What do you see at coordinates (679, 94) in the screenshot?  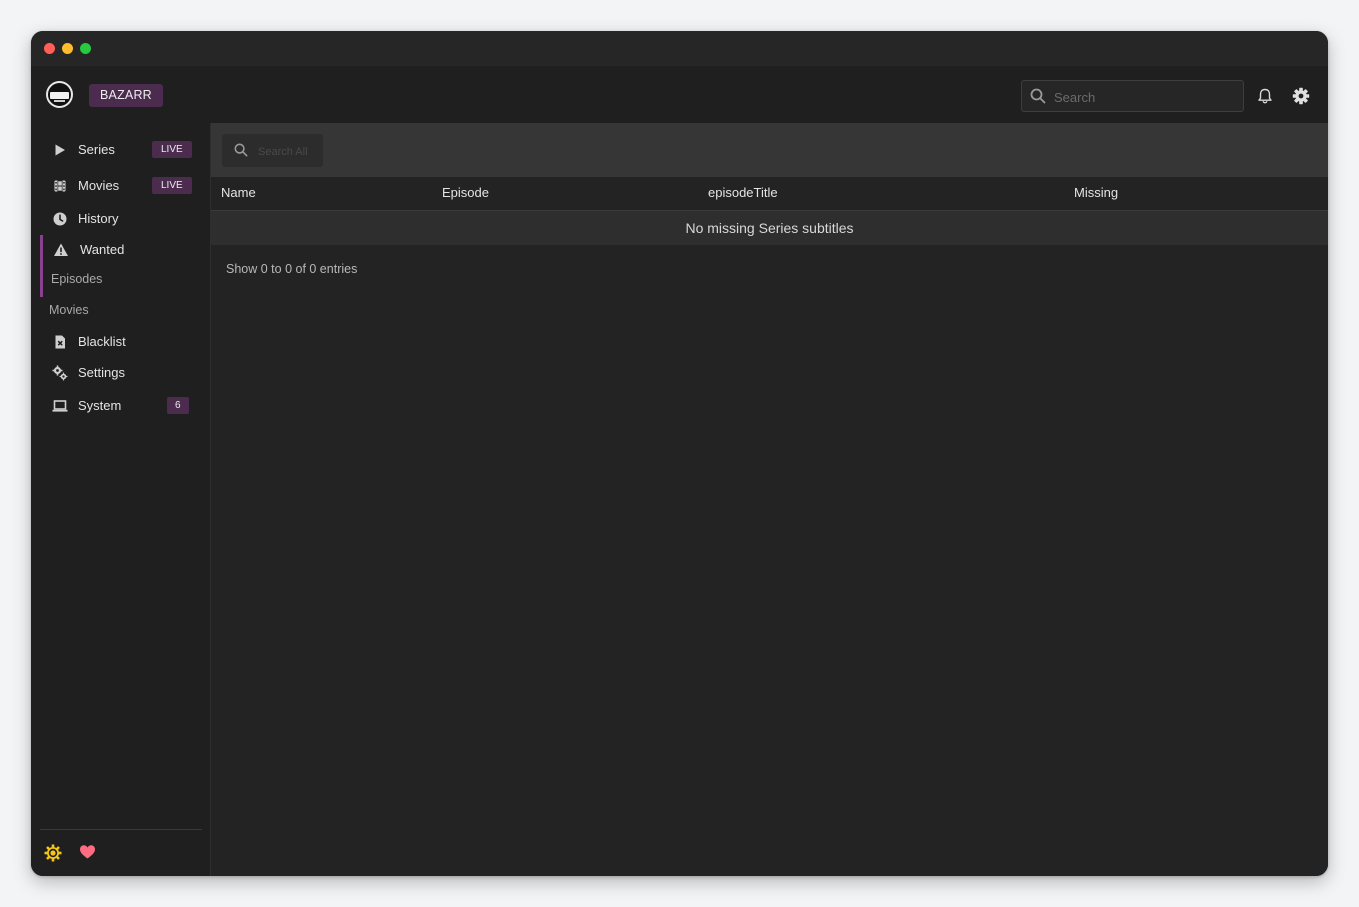 I see `app-header: BAZARR` at bounding box center [679, 94].